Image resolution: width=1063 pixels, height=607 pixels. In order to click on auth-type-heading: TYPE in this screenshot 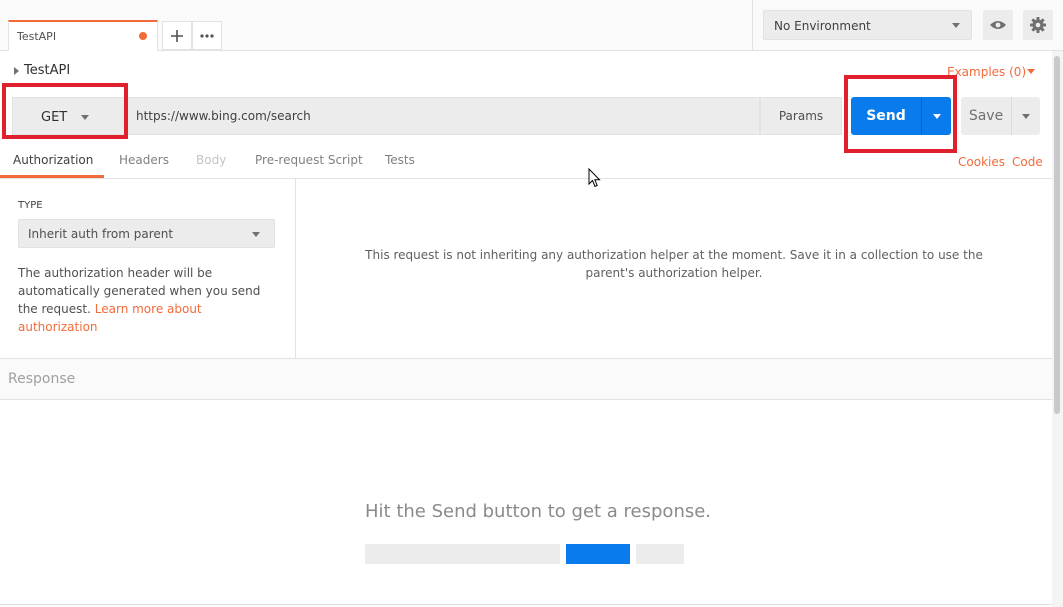, I will do `click(30, 205)`.